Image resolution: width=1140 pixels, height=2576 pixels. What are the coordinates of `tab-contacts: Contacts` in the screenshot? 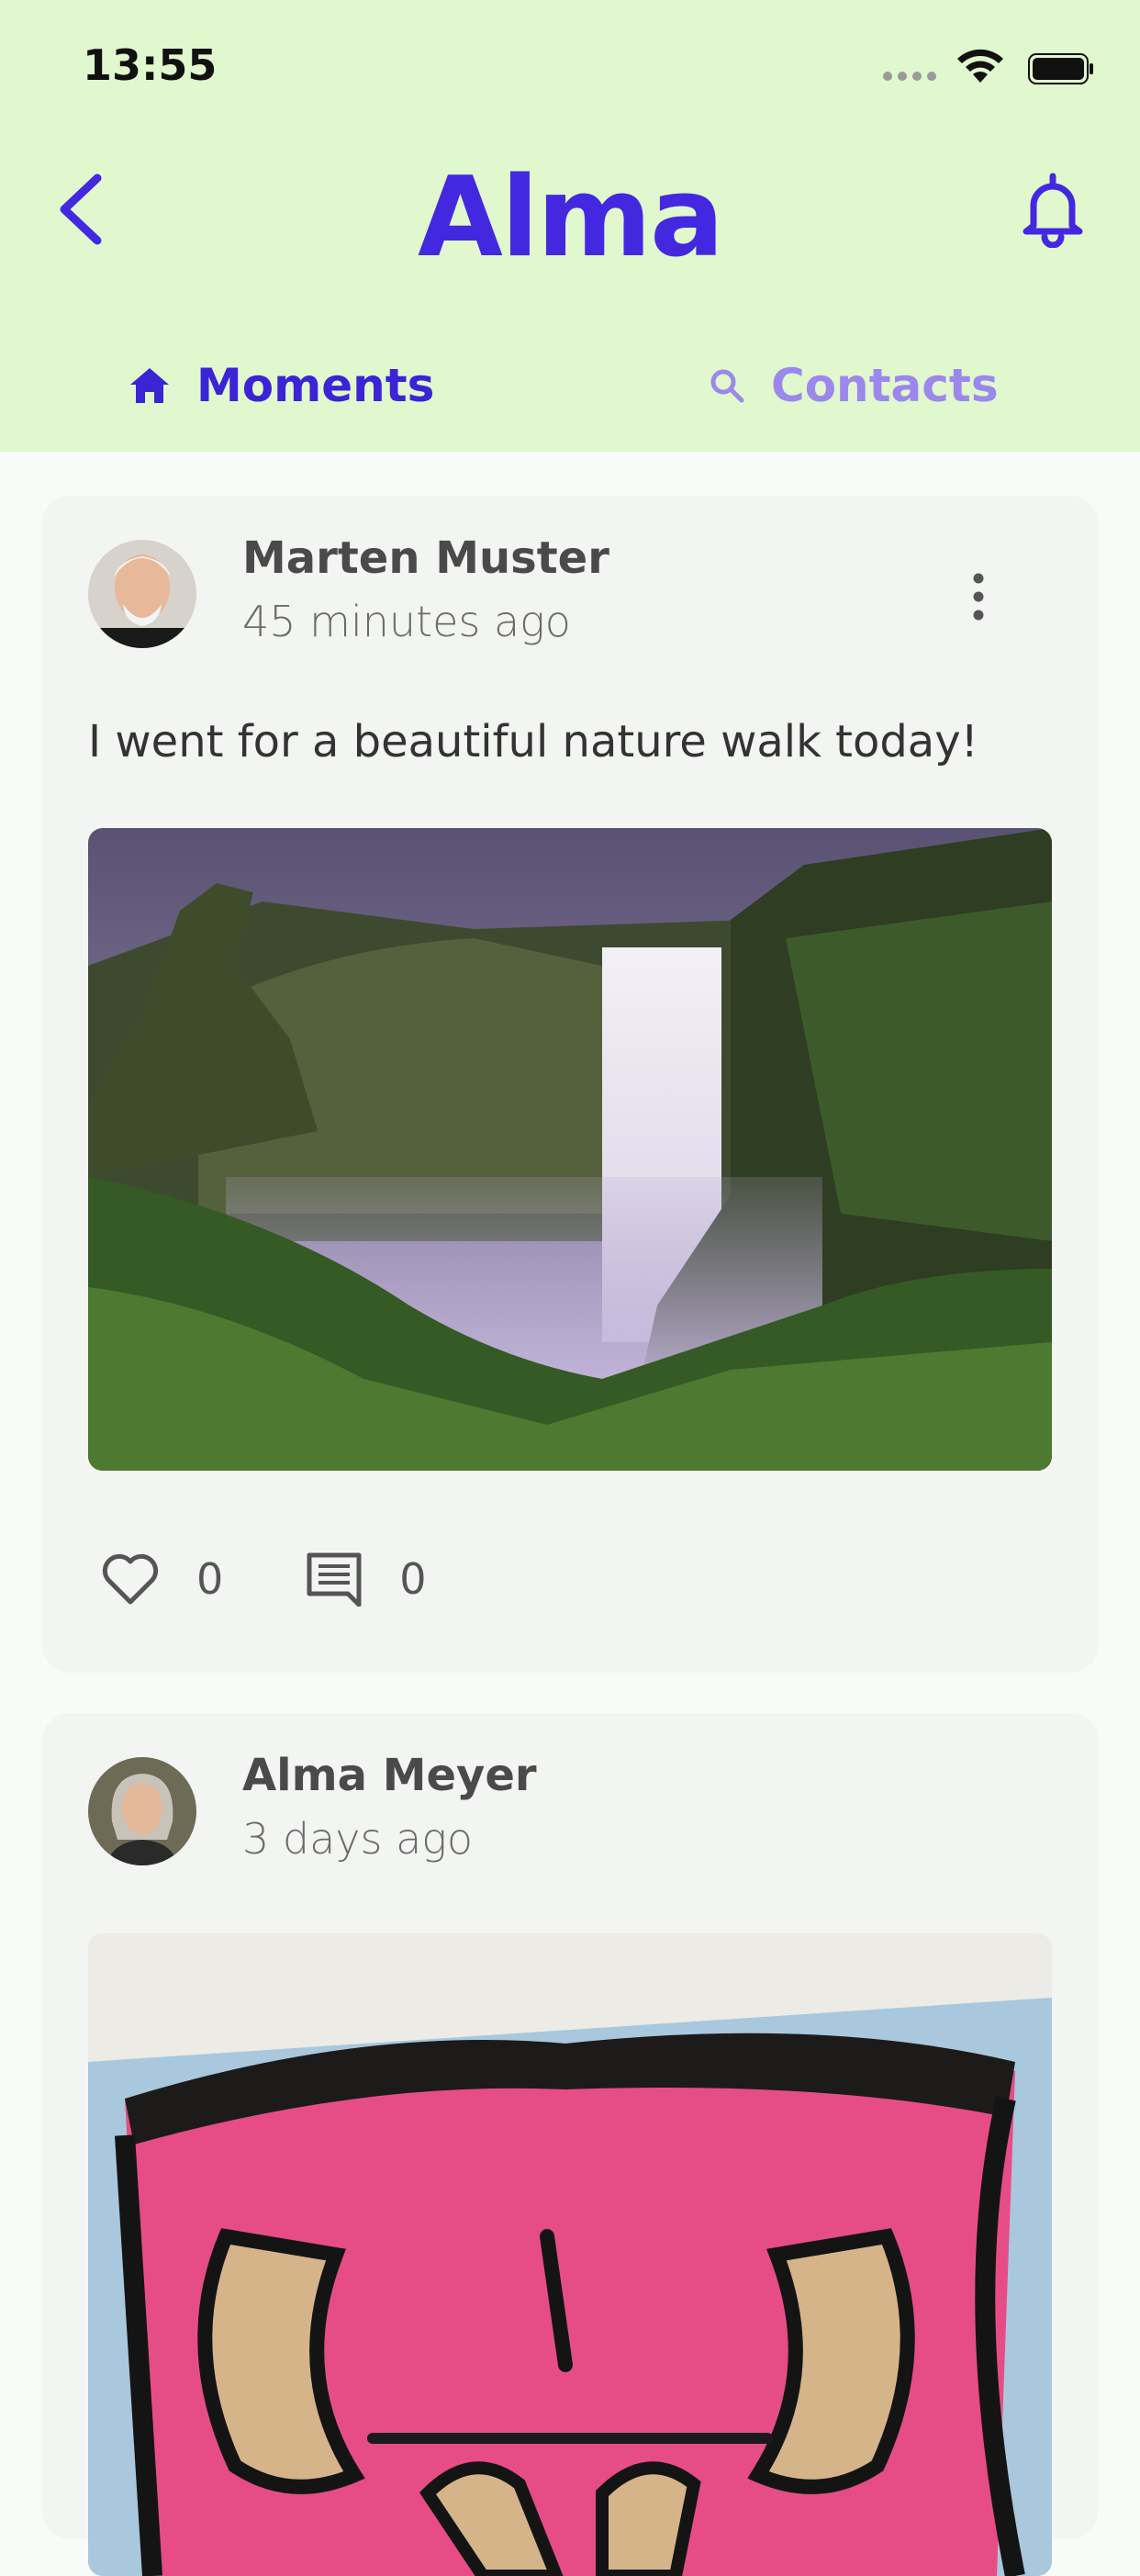 It's located at (854, 385).